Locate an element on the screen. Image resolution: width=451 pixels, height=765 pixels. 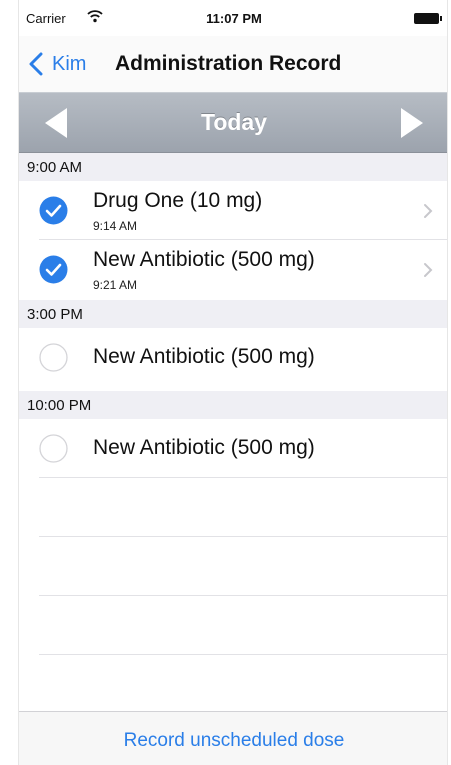
list-item: Drug One (10 mg) 9:14 AM is located at coordinates (233, 210).